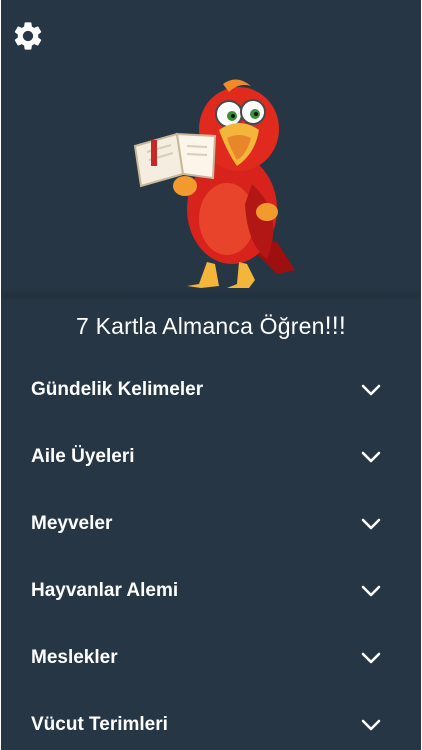 This screenshot has width=422, height=750. I want to click on menu-item-aile-uyeleri: Aile Üyeleri, so click(211, 457).